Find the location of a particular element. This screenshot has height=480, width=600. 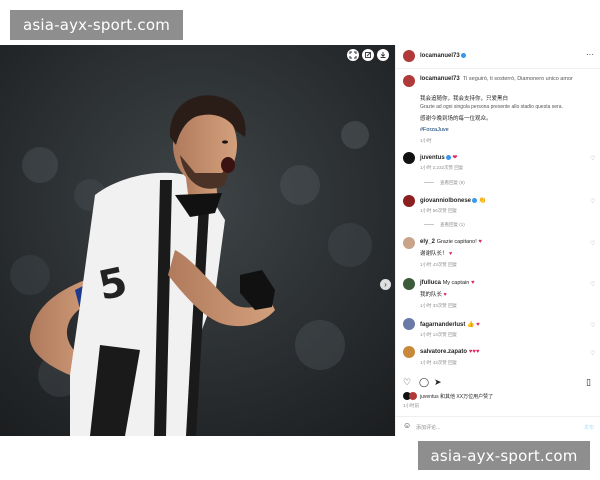

watermark-top: asia-ayx-sport.com is located at coordinates (96, 25).